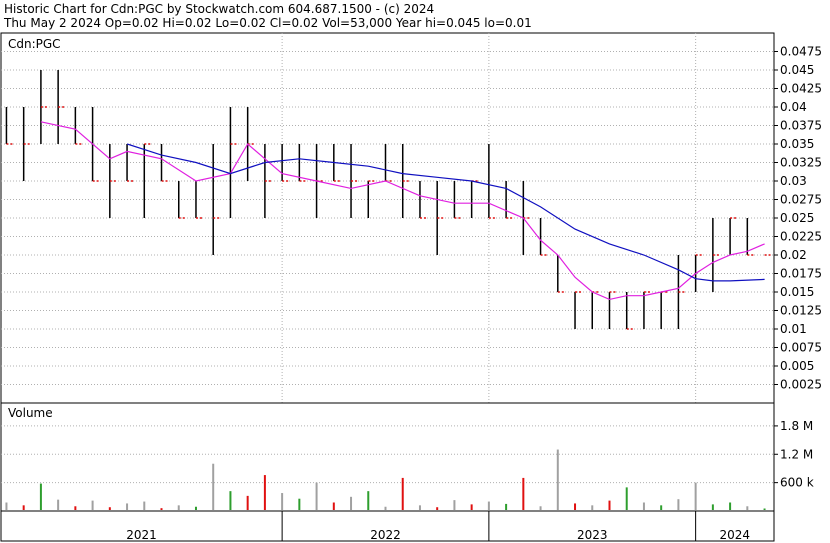 The width and height of the screenshot is (830, 543). What do you see at coordinates (801, 385) in the screenshot?
I see `price-tick-label: 0.0025` at bounding box center [801, 385].